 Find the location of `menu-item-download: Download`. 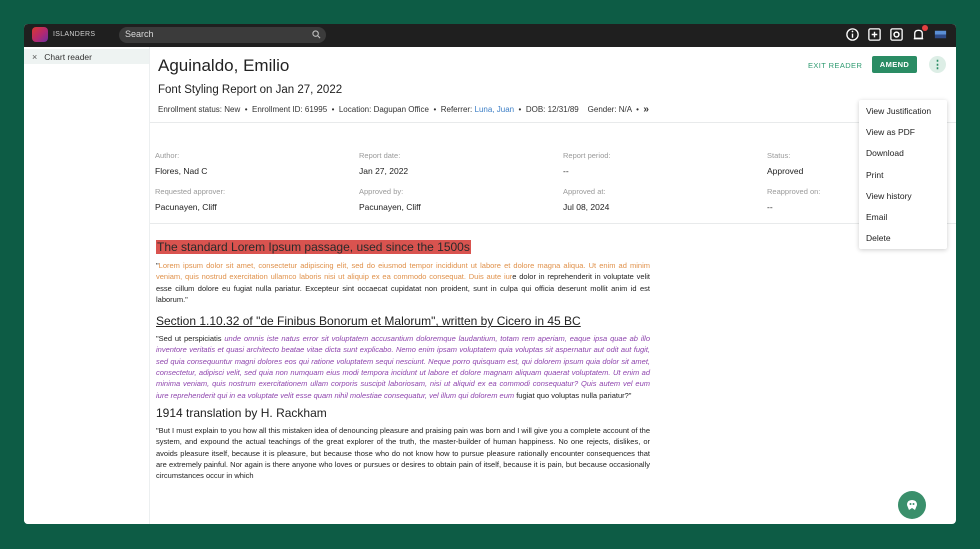

menu-item-download: Download is located at coordinates (903, 153).